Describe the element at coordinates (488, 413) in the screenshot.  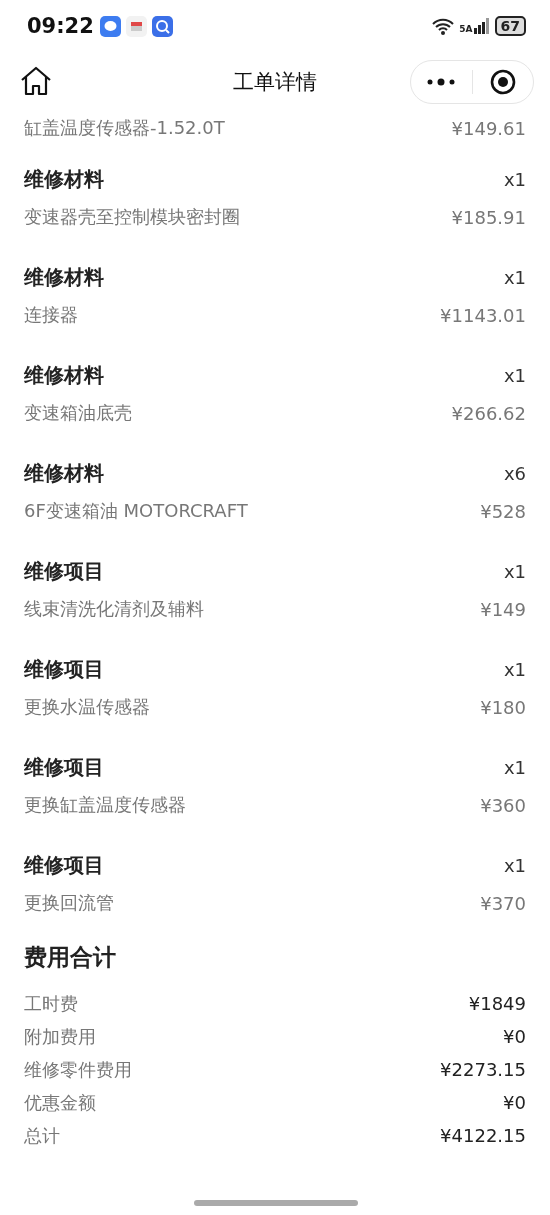
I see `item-price: ¥266.62` at that location.